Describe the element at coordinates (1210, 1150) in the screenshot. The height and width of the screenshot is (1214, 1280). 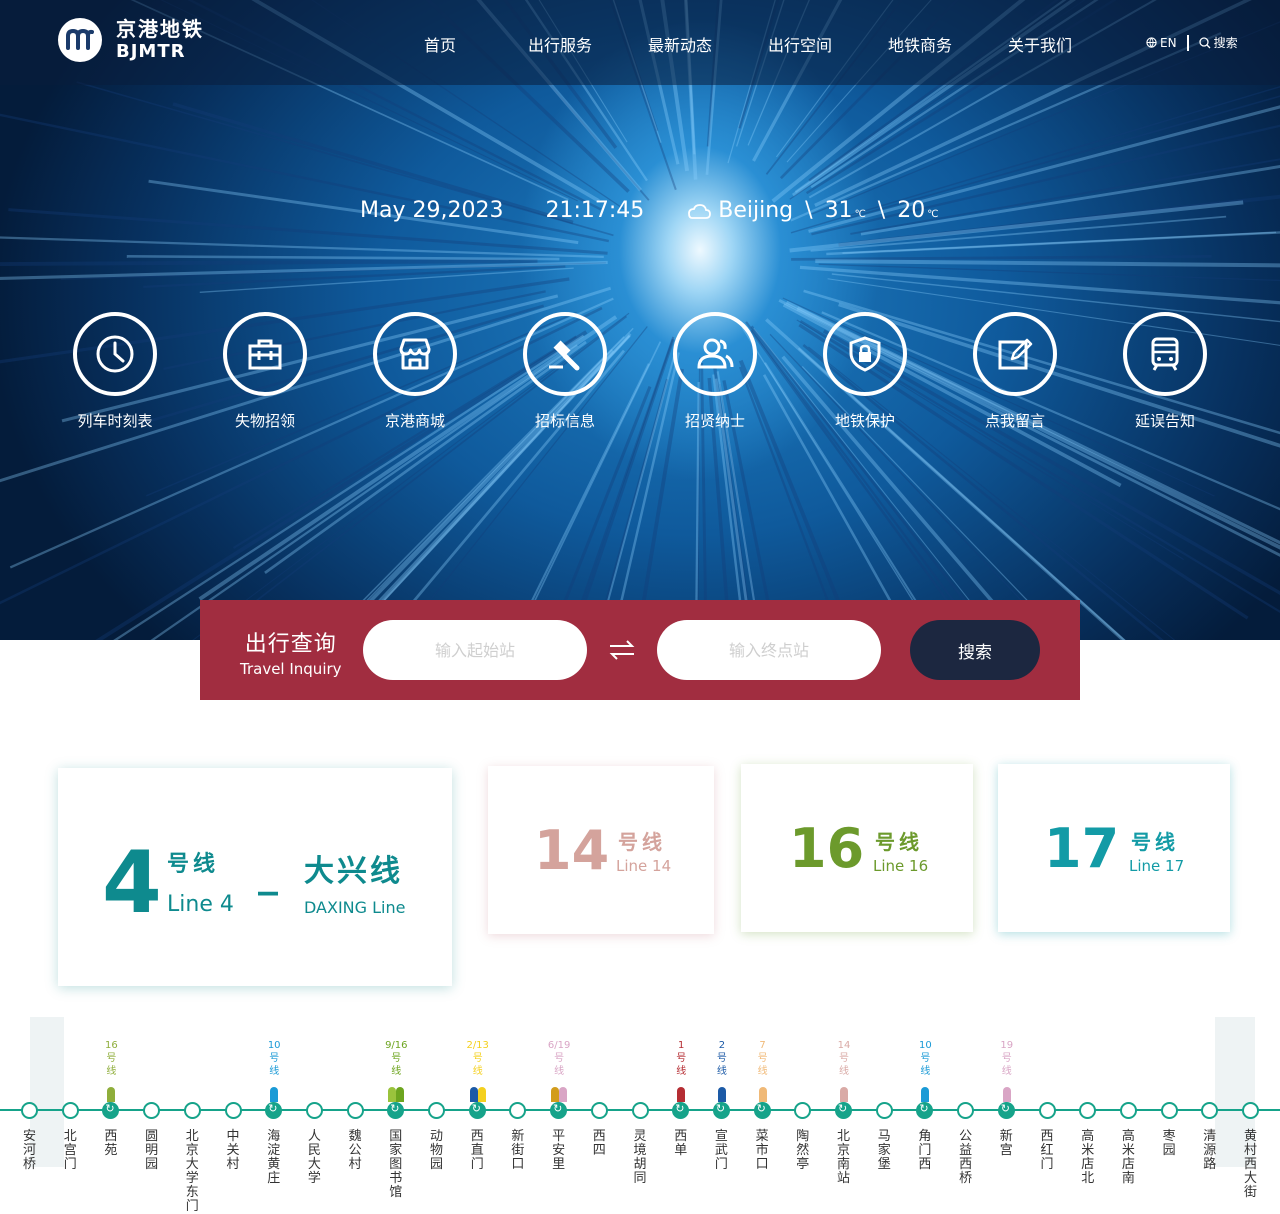
I see `station-name: 清源路` at that location.